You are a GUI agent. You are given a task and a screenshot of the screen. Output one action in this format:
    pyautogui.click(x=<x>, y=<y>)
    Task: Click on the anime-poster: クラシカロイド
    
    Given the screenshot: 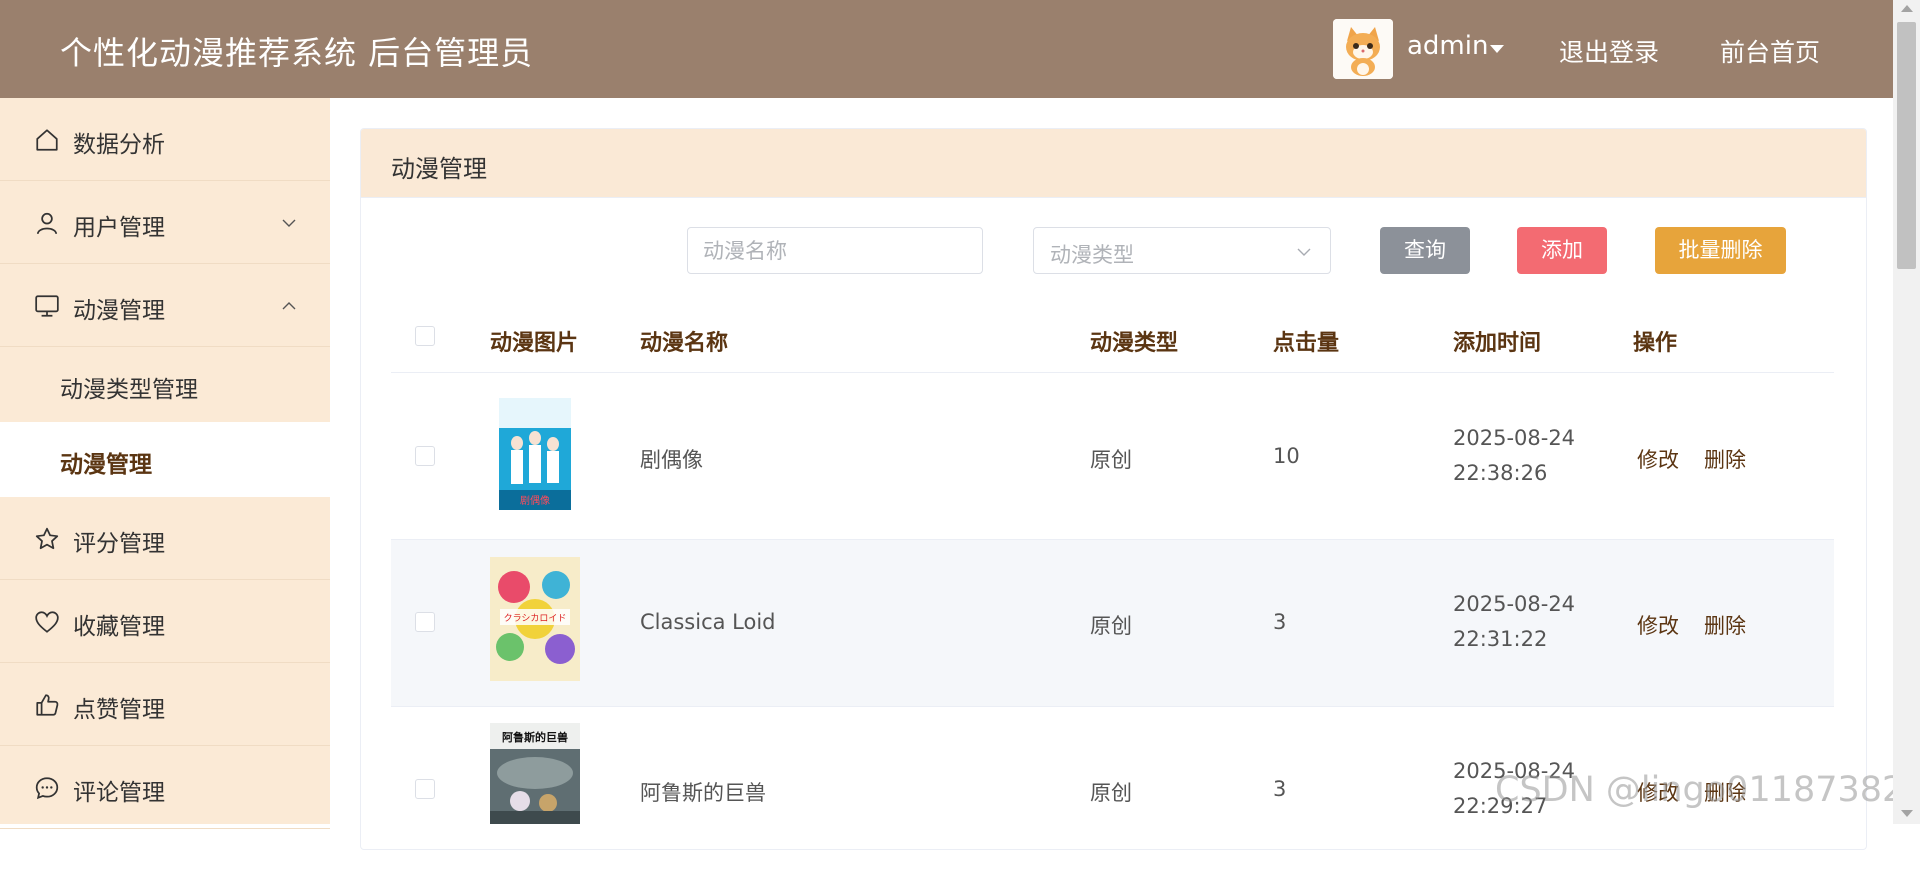 What is the action you would take?
    pyautogui.click(x=535, y=619)
    